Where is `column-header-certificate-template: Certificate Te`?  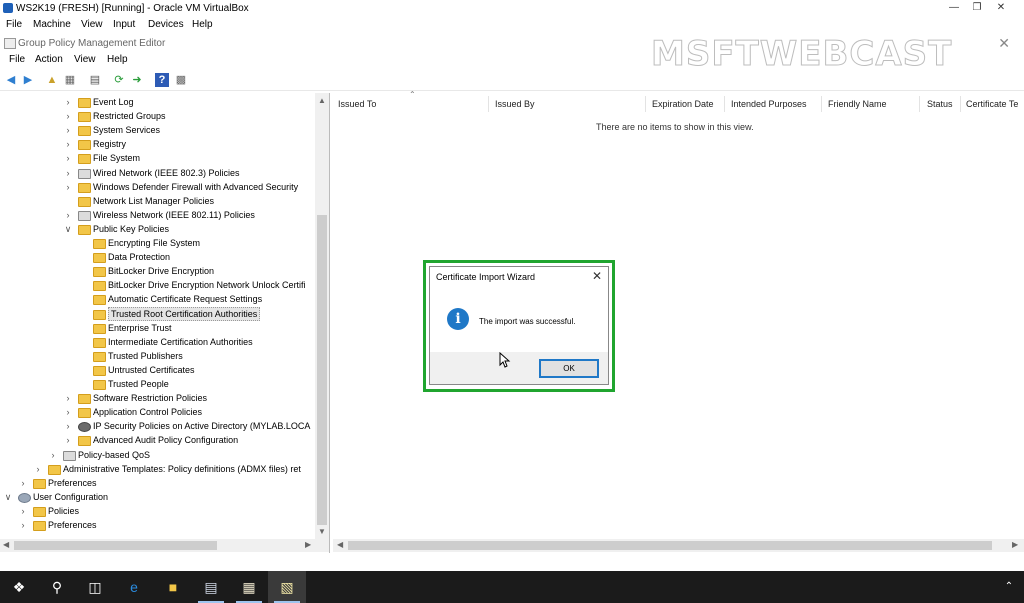 column-header-certificate-template: Certificate Te is located at coordinates (991, 104).